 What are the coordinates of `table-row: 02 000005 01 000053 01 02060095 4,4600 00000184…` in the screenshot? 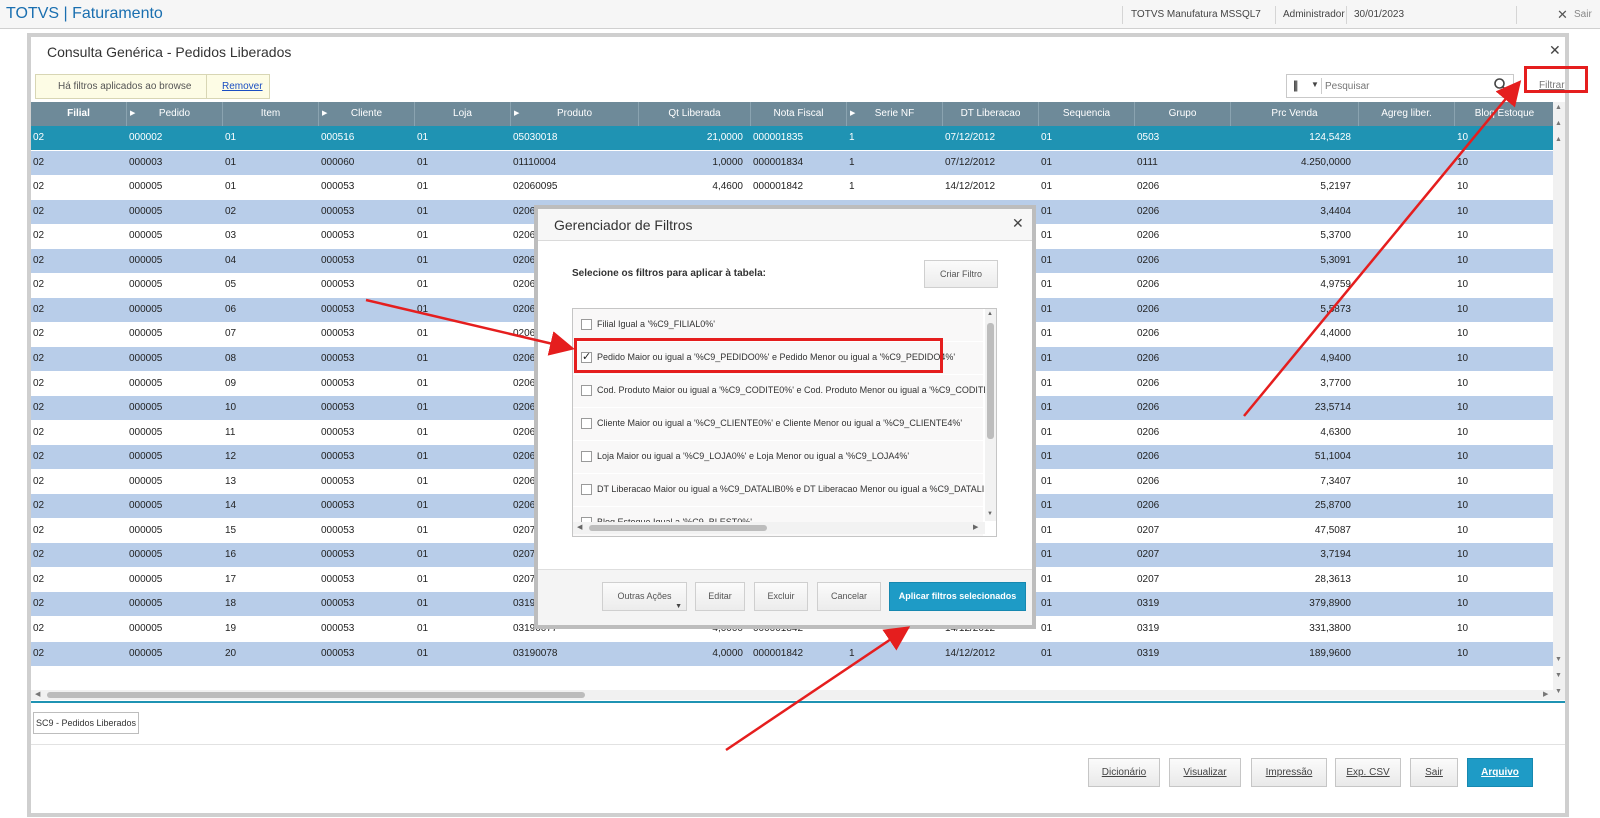 It's located at (792, 187).